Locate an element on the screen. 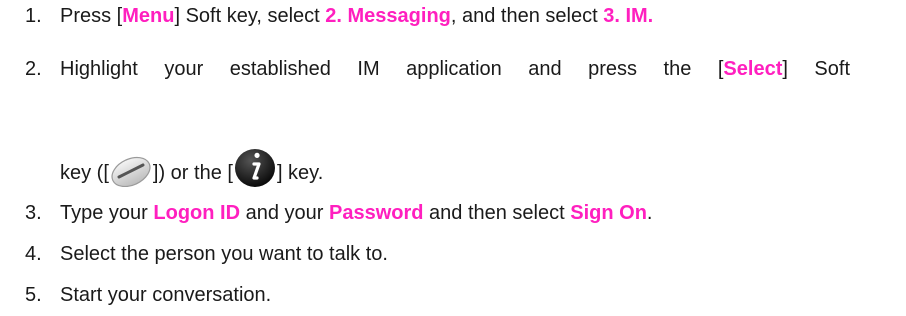  step-text: Start your conversation. is located at coordinates (166, 295).